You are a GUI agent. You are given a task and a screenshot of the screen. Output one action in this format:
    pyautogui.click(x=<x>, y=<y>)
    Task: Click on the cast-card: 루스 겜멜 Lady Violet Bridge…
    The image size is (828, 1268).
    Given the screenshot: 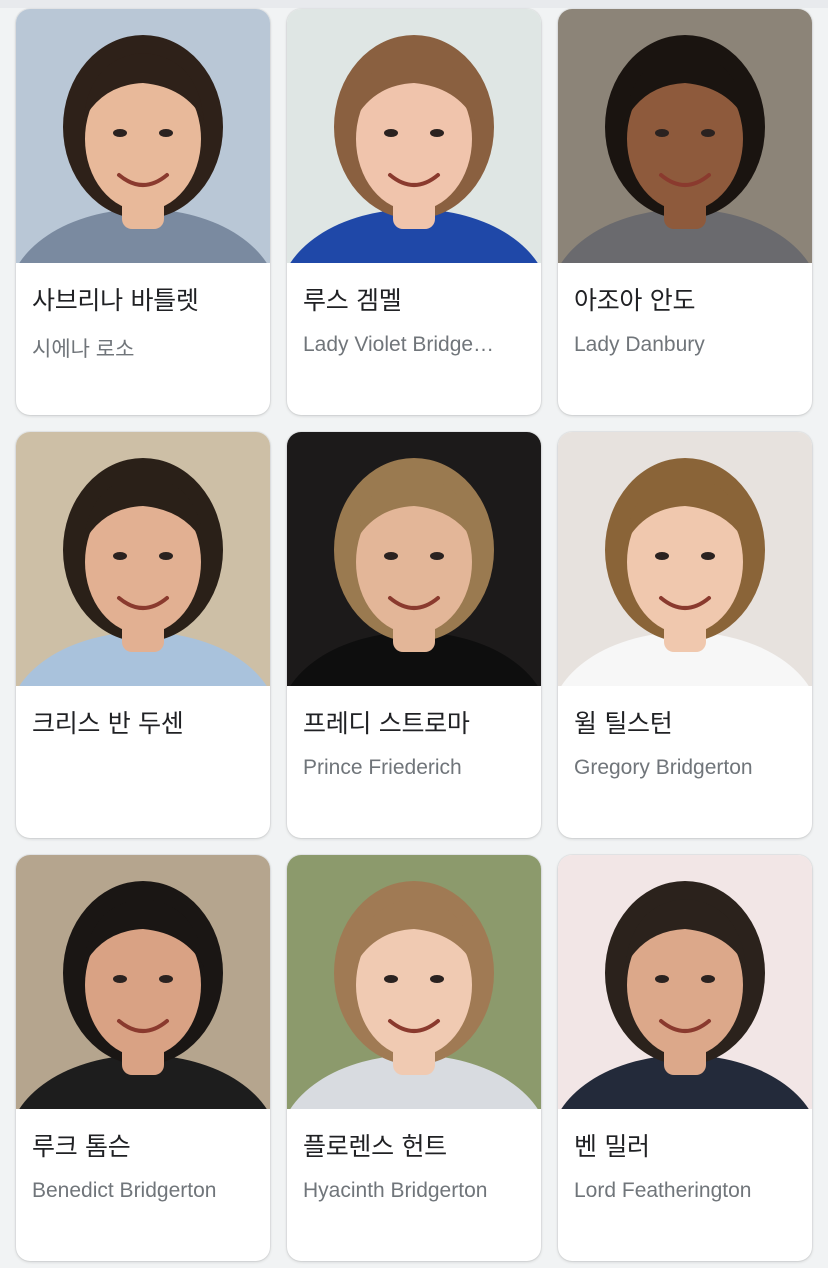 What is the action you would take?
    pyautogui.click(x=414, y=212)
    